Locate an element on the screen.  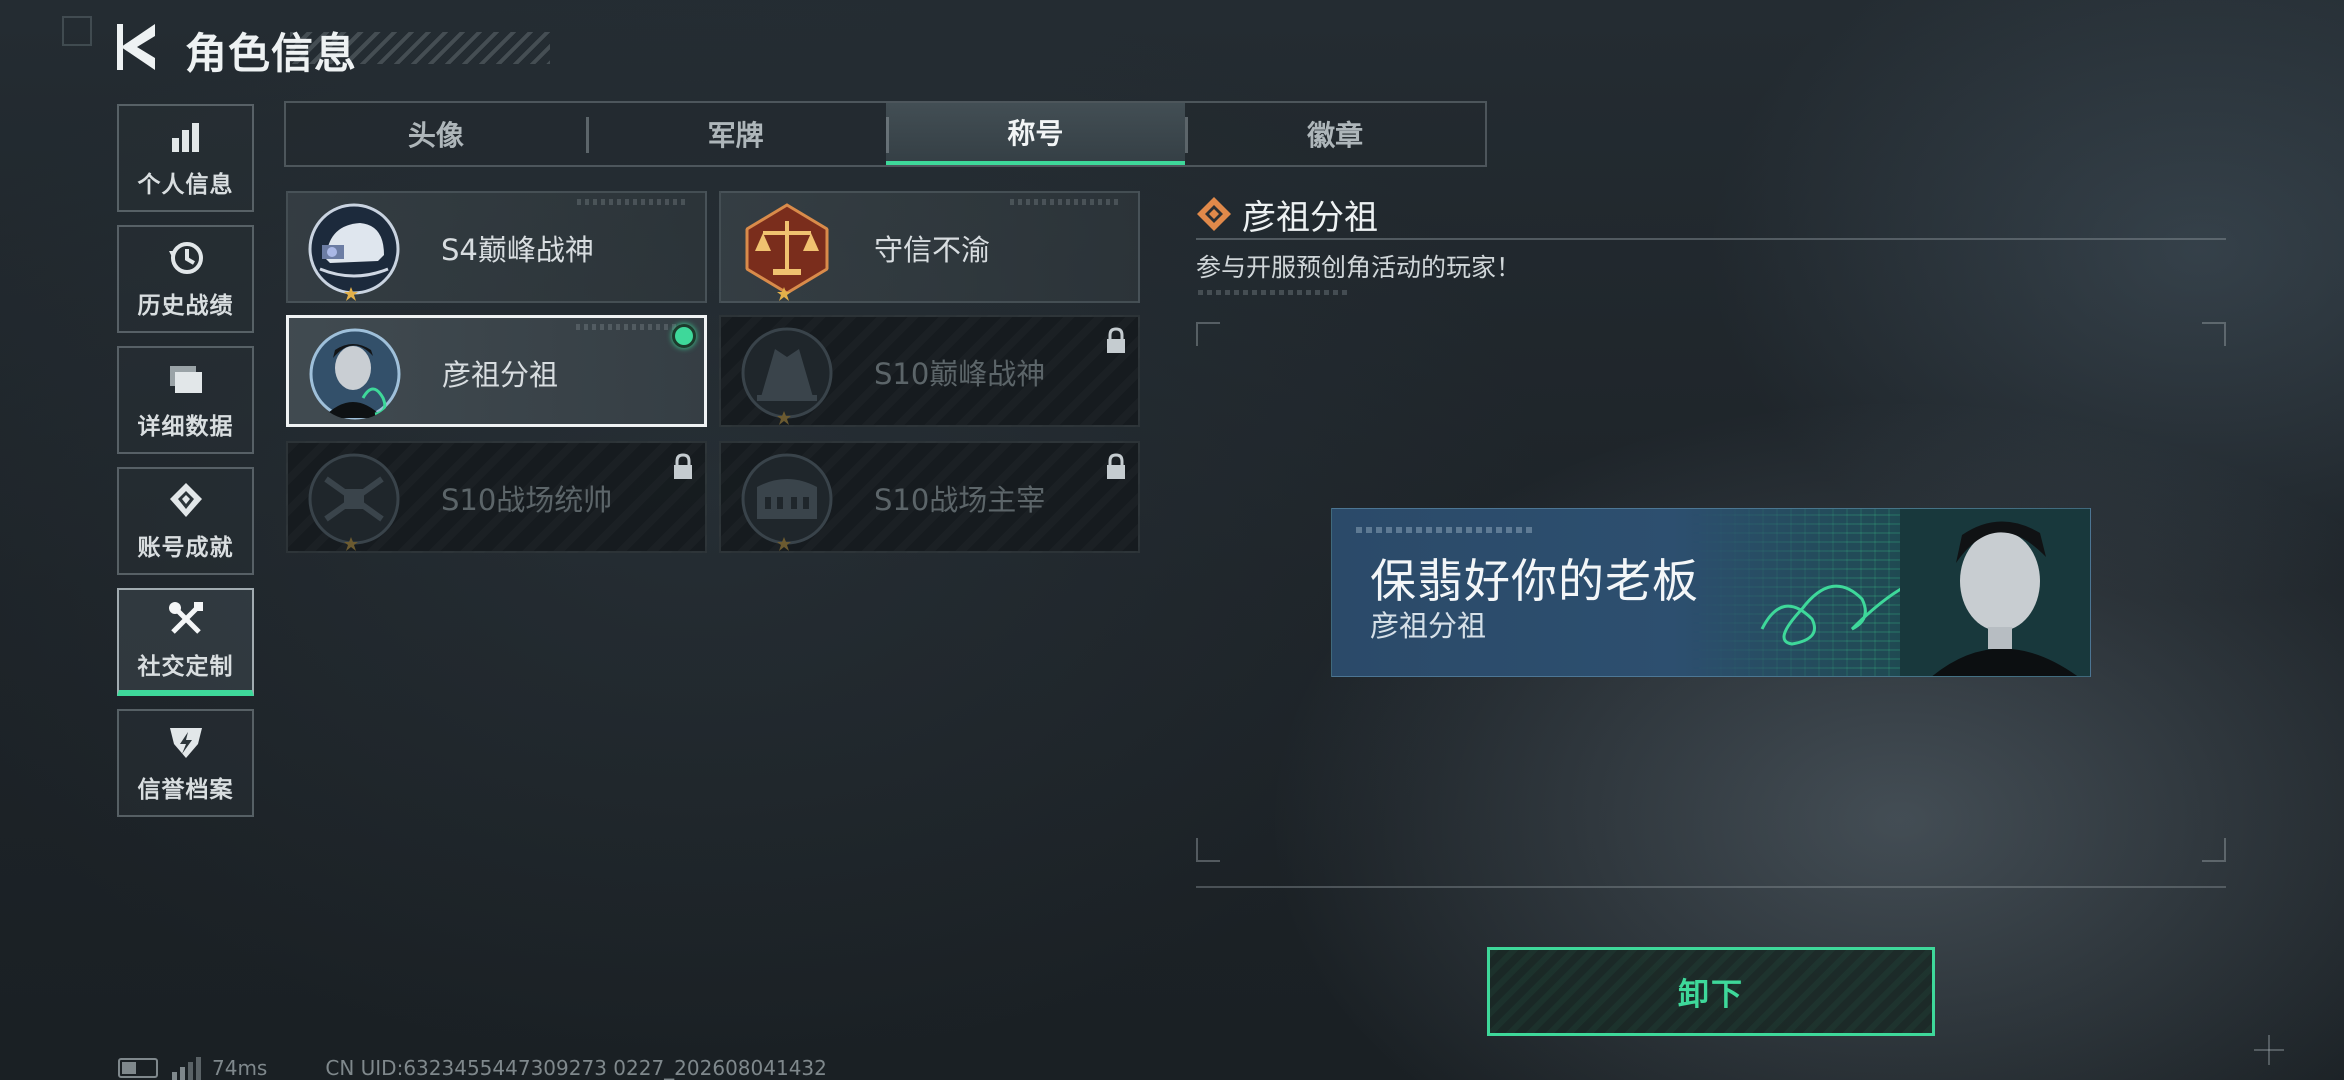
sidebar-item-label: 历史战绩 is located at coordinates (185, 306).